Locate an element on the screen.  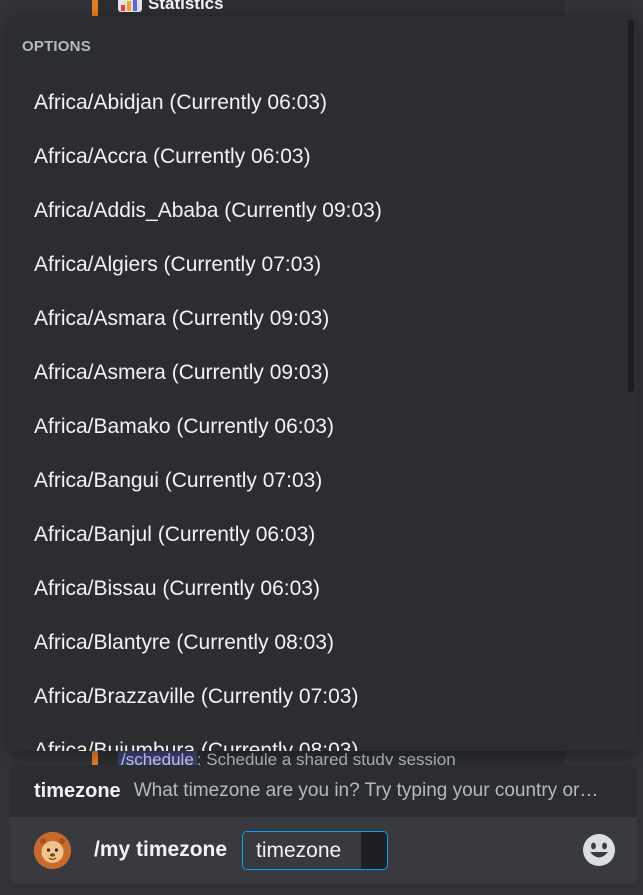
option-item: Africa/Asmera (Currently 09:03) is located at coordinates (316, 373).